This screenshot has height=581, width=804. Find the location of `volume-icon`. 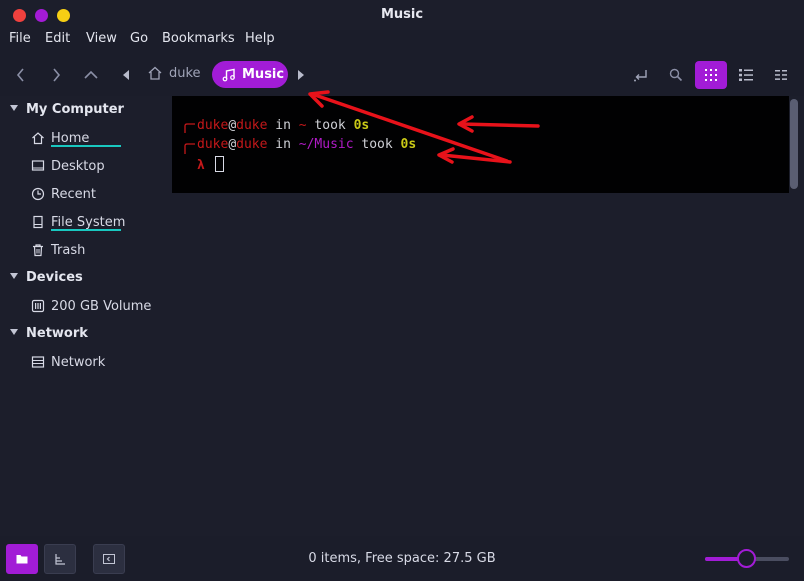

volume-icon is located at coordinates (38, 306).